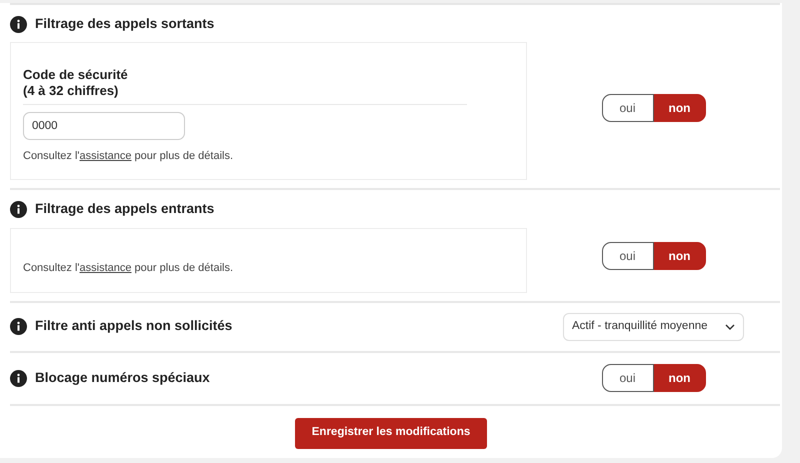 The height and width of the screenshot is (463, 800). What do you see at coordinates (391, 433) in the screenshot?
I see `save-button: Enregistrer les modifications` at bounding box center [391, 433].